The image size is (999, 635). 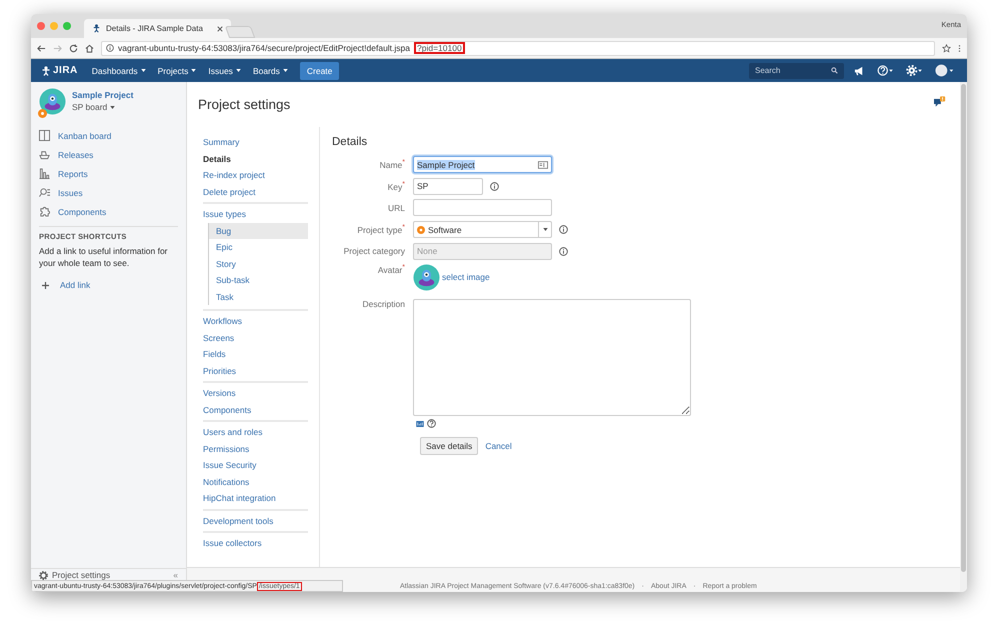 I want to click on issue-type-link: Story, so click(x=258, y=264).